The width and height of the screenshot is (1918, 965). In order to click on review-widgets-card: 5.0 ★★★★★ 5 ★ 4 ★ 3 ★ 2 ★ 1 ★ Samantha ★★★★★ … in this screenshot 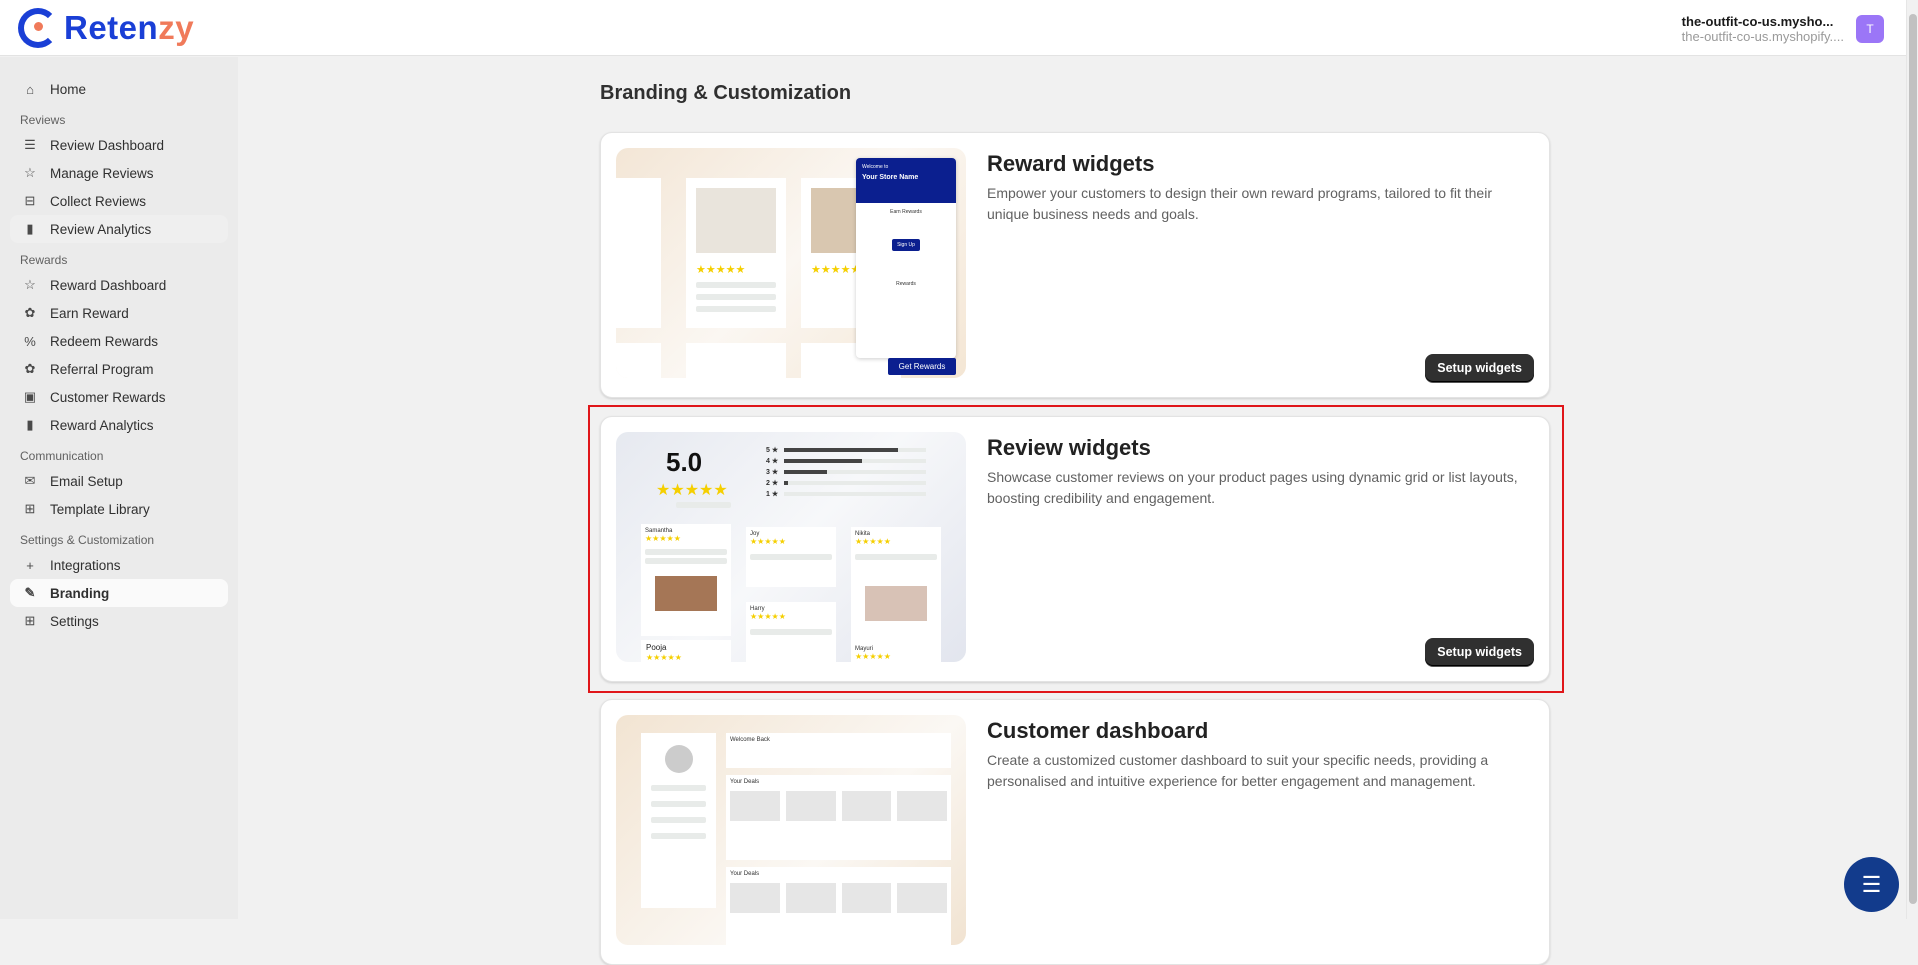, I will do `click(1075, 549)`.